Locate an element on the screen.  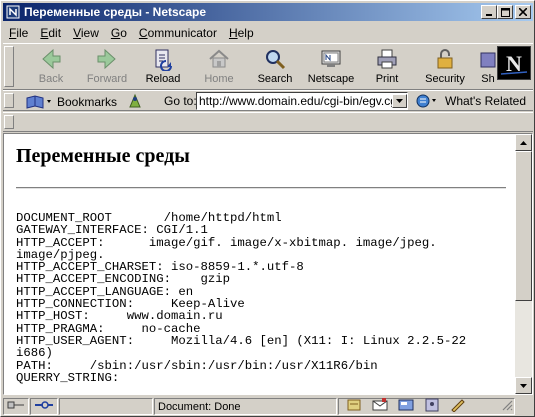
status-text-cell: Document: Done is located at coordinates (245, 406).